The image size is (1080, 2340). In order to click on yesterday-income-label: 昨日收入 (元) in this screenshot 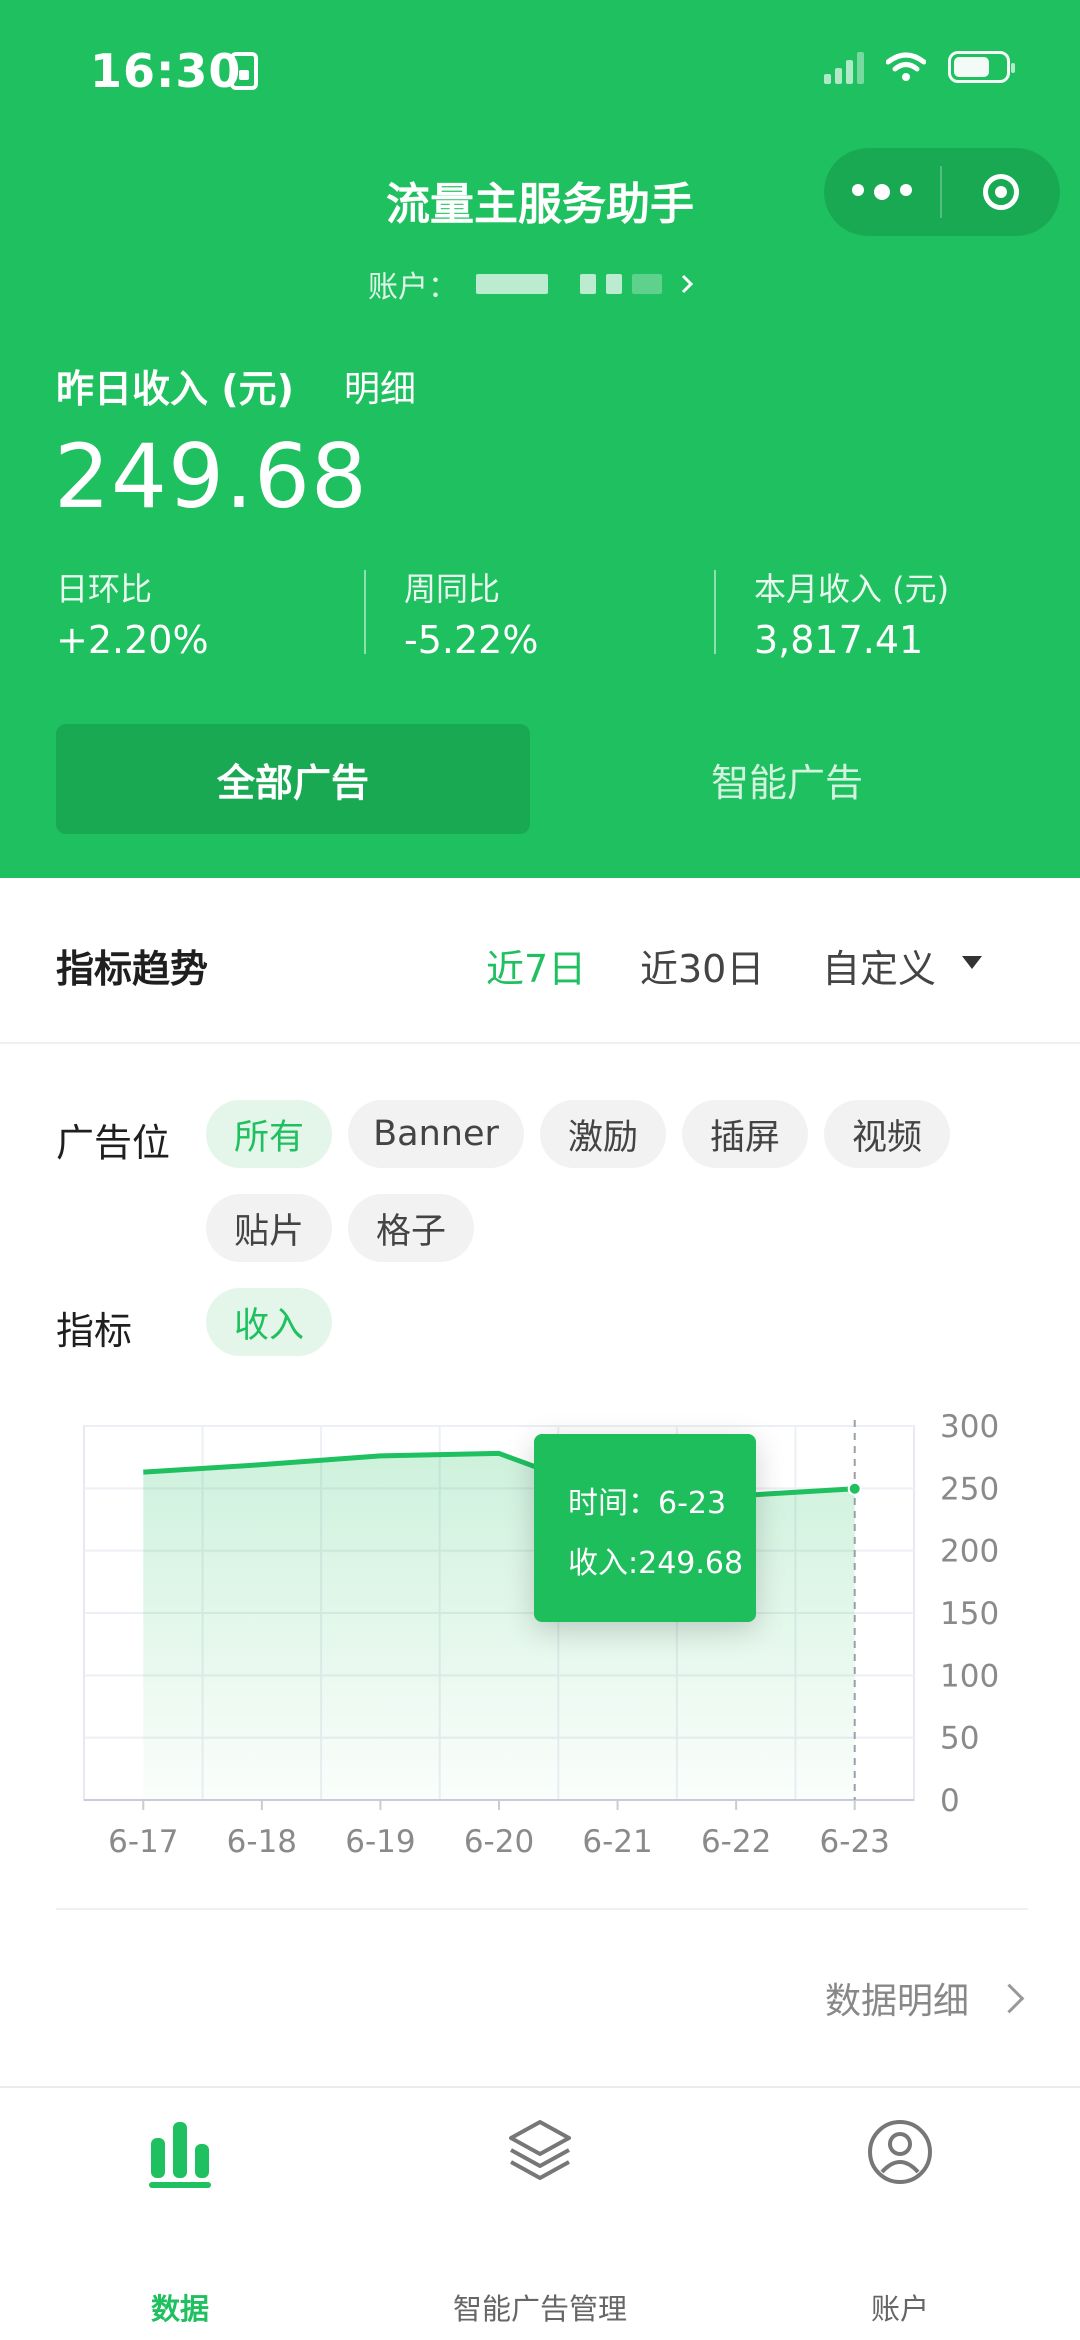, I will do `click(175, 389)`.